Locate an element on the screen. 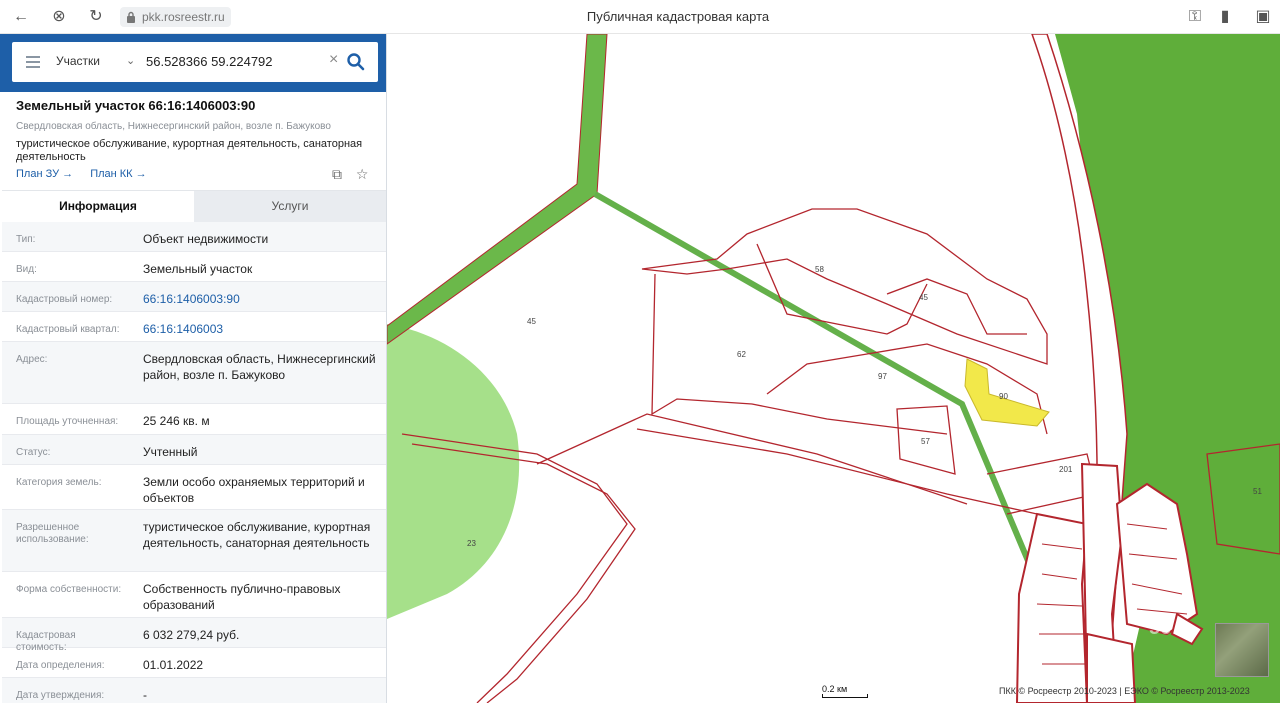 The height and width of the screenshot is (703, 1280). row-value: 01.01.2022 is located at coordinates (173, 665).